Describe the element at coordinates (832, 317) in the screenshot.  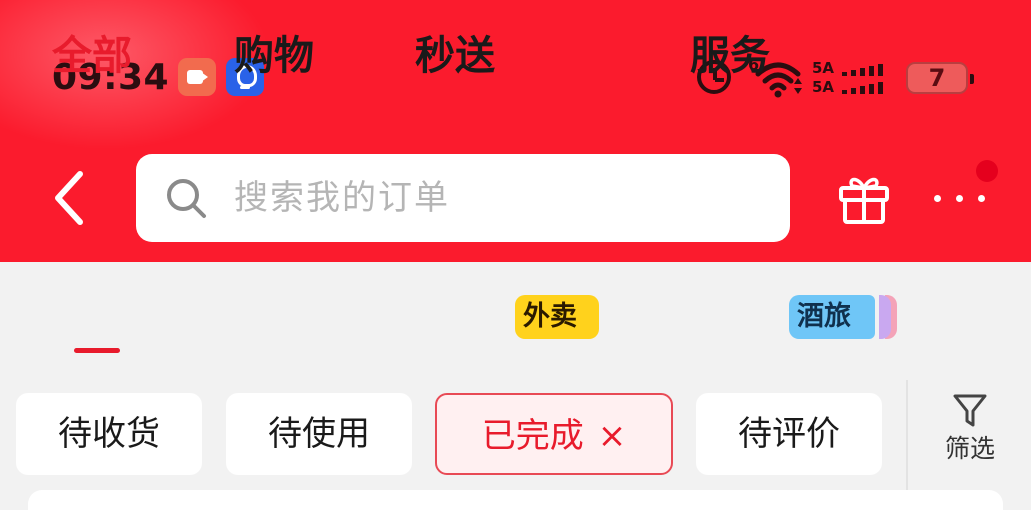
I see `jiulv-badge: 酒旅` at that location.